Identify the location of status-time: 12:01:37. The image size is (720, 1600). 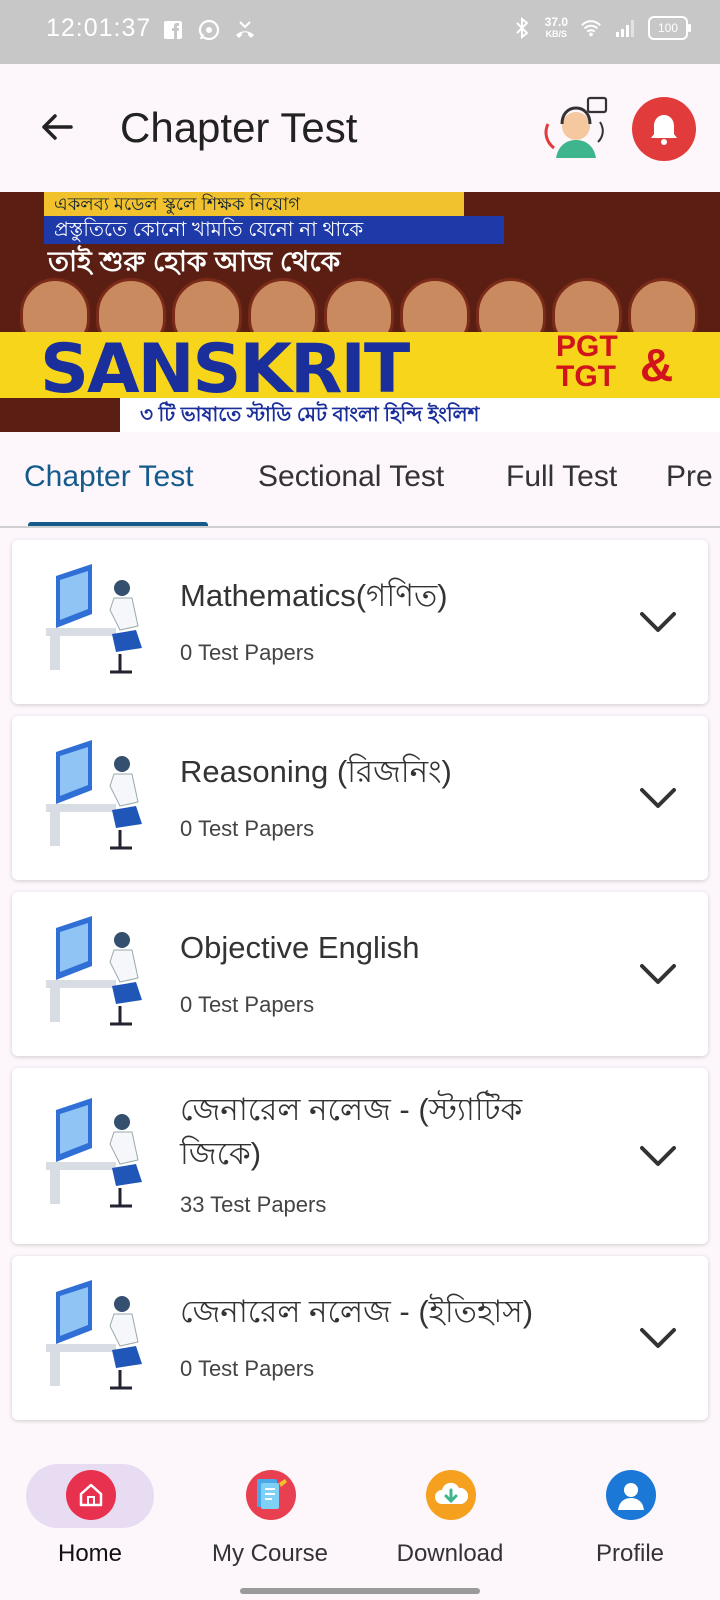
(99, 28).